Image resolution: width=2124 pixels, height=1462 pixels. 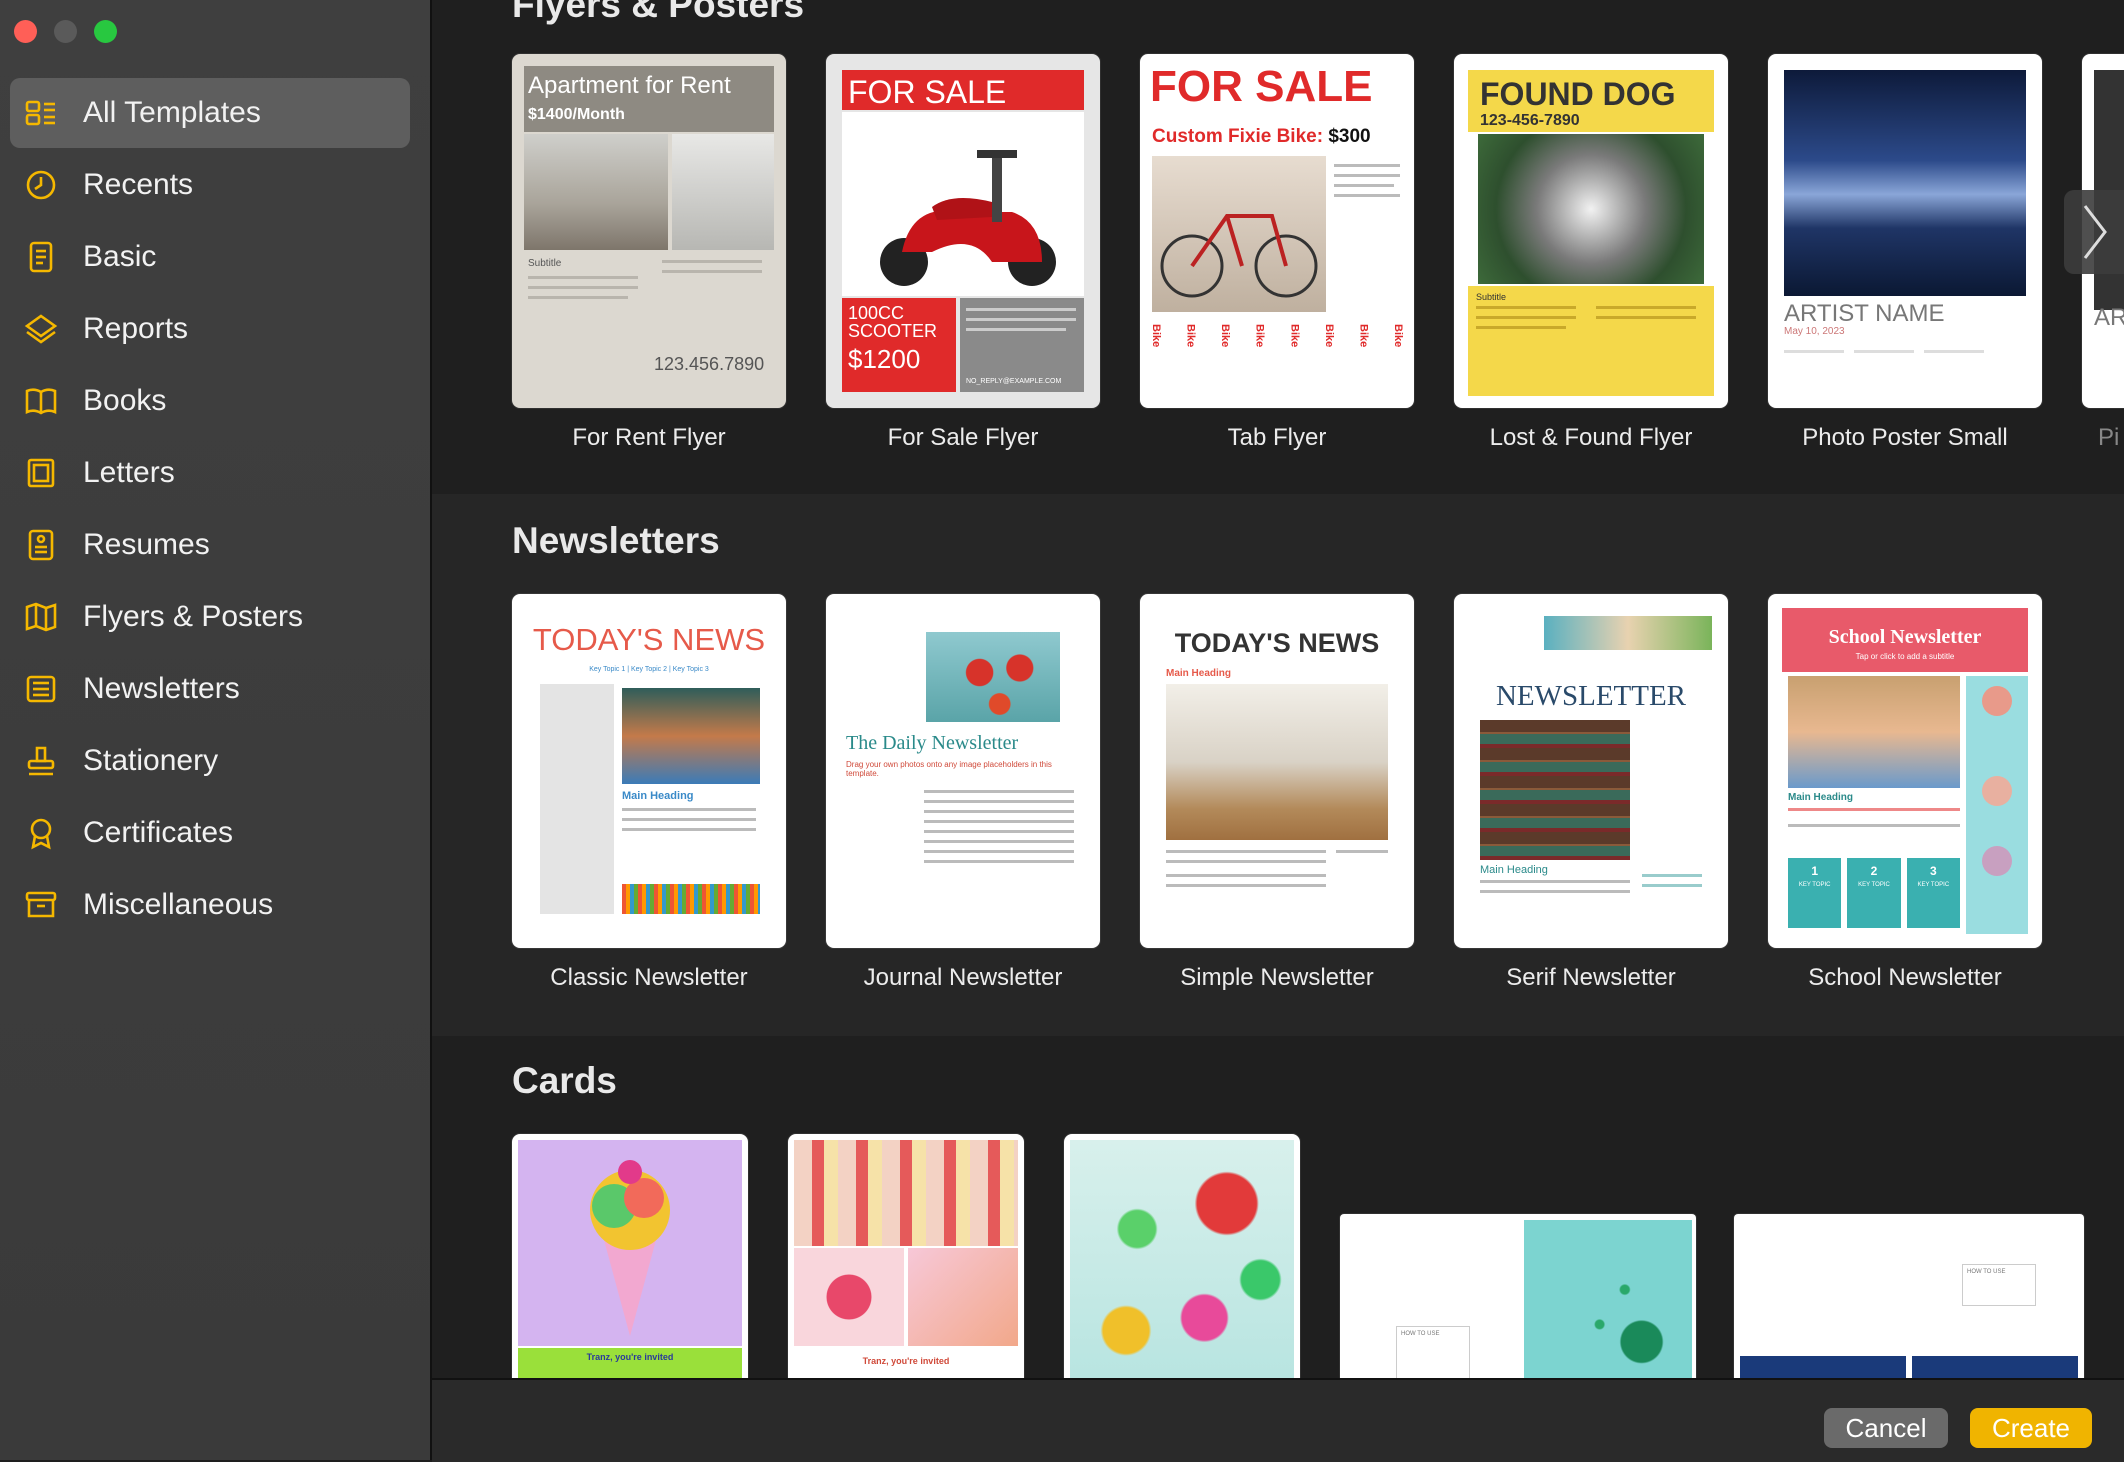 What do you see at coordinates (210, 473) in the screenshot?
I see `sidebar-item-letters: Letters` at bounding box center [210, 473].